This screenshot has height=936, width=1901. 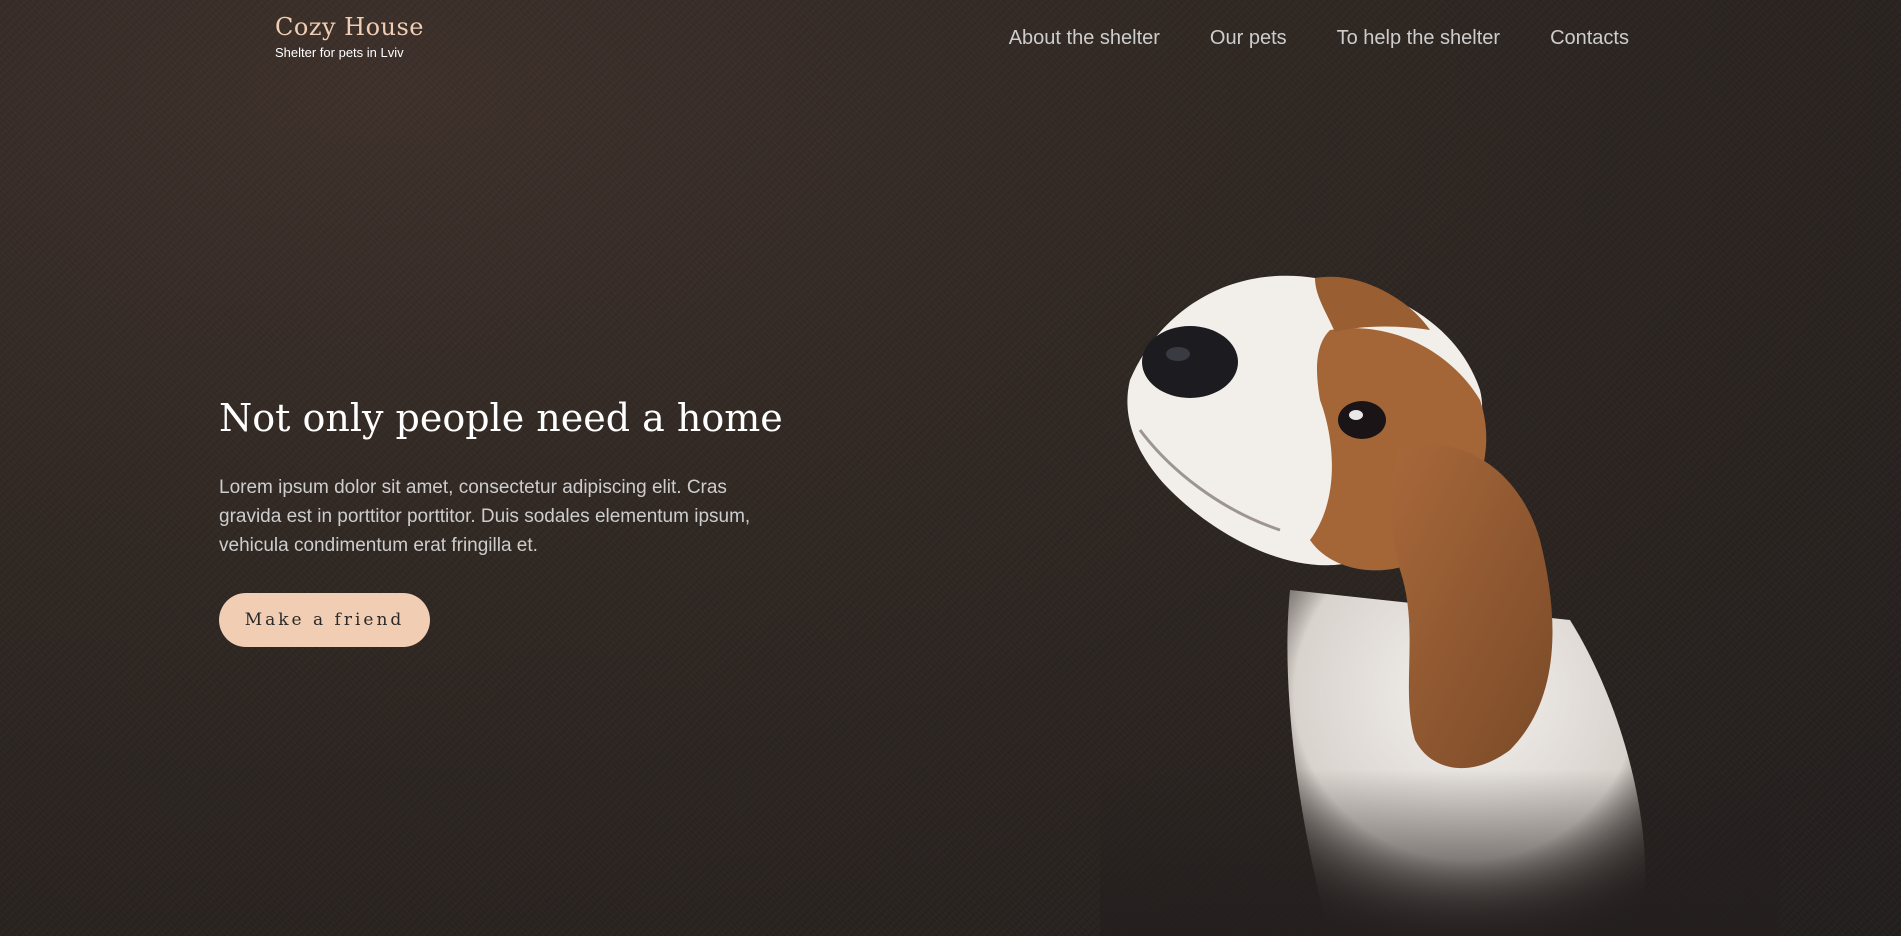 I want to click on nav-link-help: To help the shelter, so click(x=1418, y=38).